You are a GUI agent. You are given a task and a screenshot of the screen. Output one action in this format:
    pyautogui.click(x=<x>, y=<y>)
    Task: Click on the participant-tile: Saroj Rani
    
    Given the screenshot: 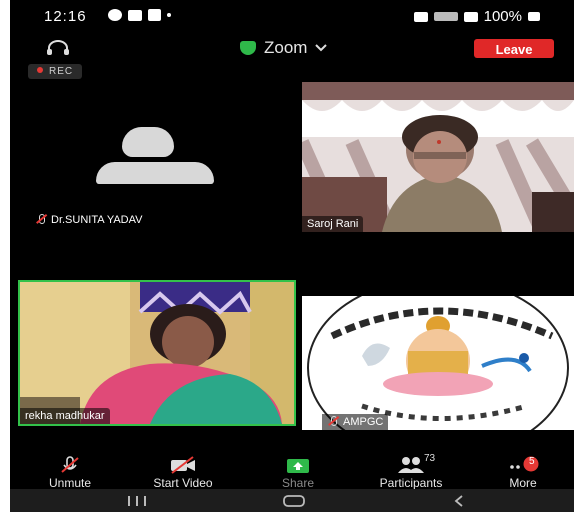 What is the action you would take?
    pyautogui.click(x=438, y=157)
    